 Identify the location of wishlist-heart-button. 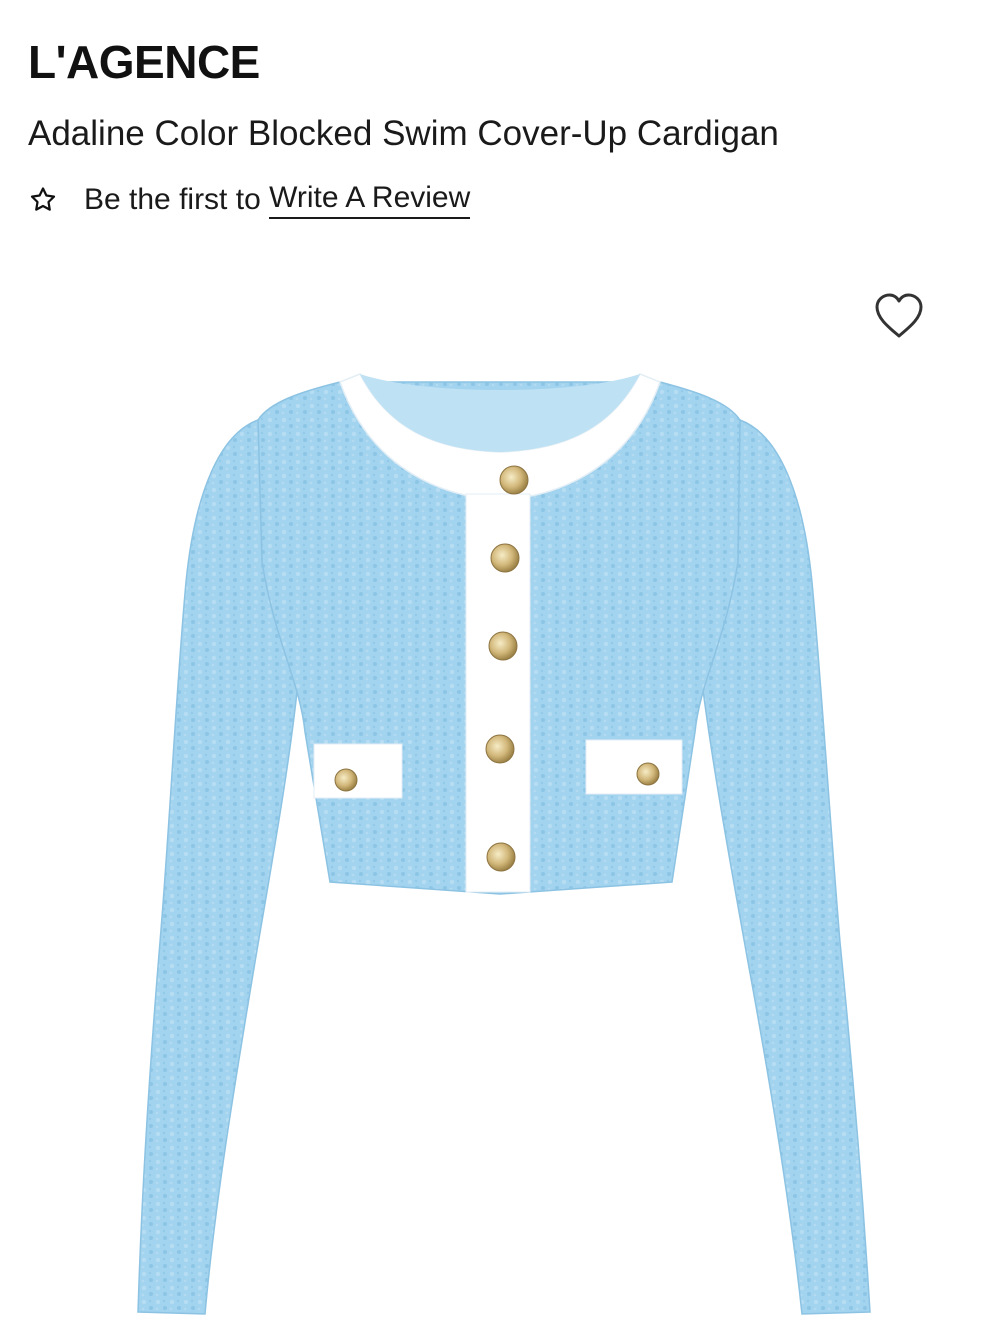
(899, 316).